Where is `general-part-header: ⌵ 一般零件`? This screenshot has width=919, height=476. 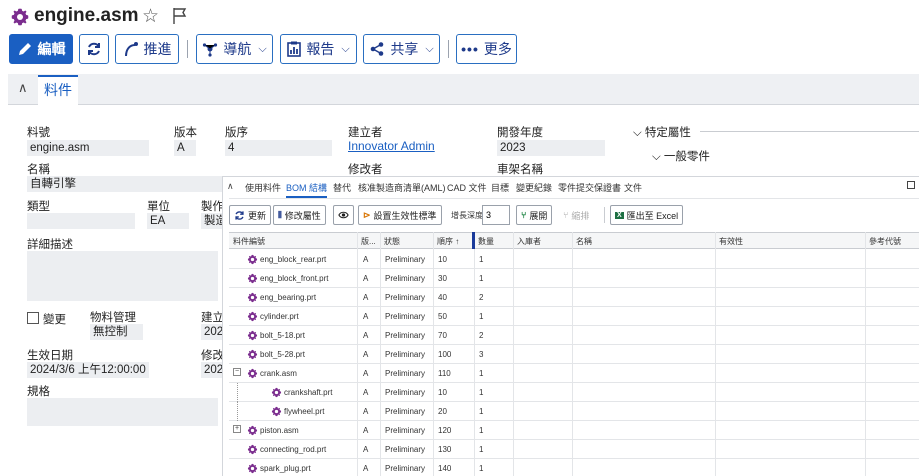
general-part-header: ⌵ 一般零件 is located at coordinates (681, 156).